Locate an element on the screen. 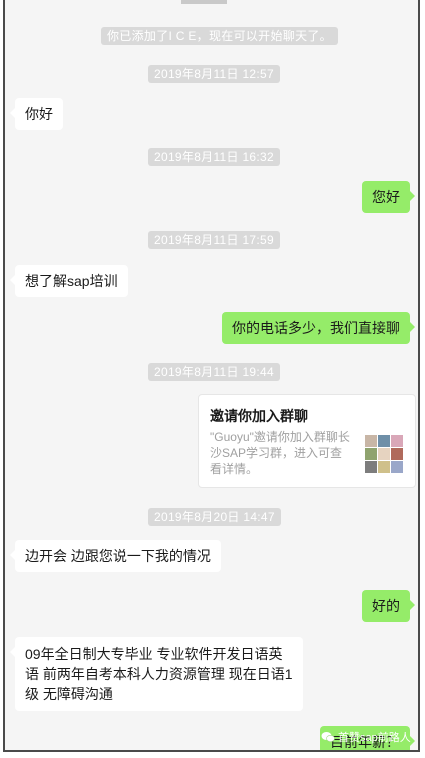 This screenshot has width=425, height=758. message-text: 你的电话多少，我们直接聊 is located at coordinates (316, 328).